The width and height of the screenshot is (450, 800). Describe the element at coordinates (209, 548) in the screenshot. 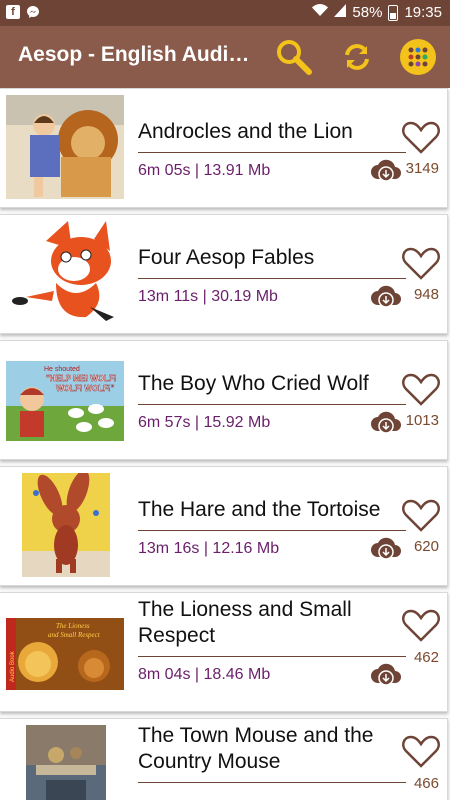

I see `story-meta: 13m 16s | 12.16 Mb` at that location.